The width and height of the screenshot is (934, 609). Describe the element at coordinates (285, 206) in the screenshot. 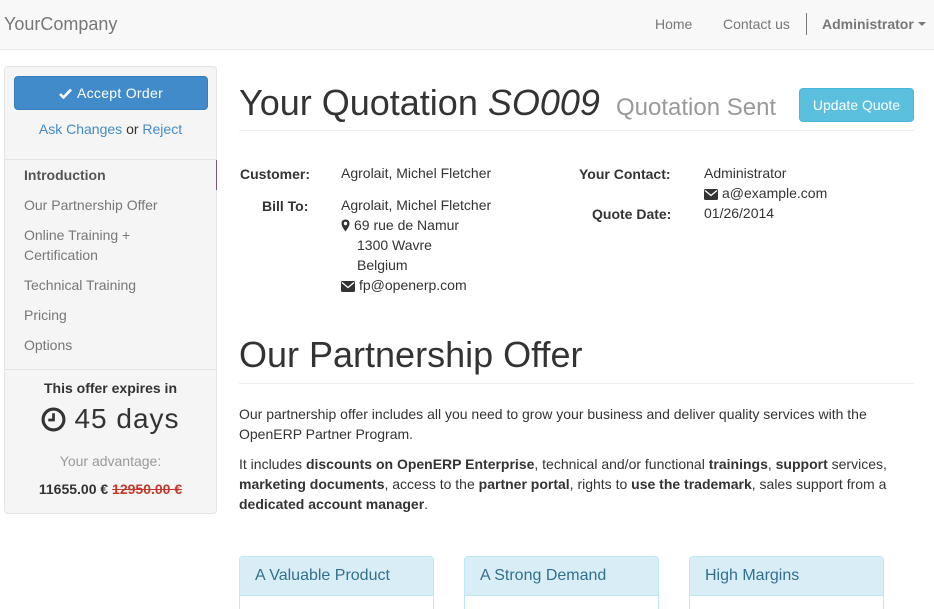

I see `bill-to-label: Bill To:` at that location.